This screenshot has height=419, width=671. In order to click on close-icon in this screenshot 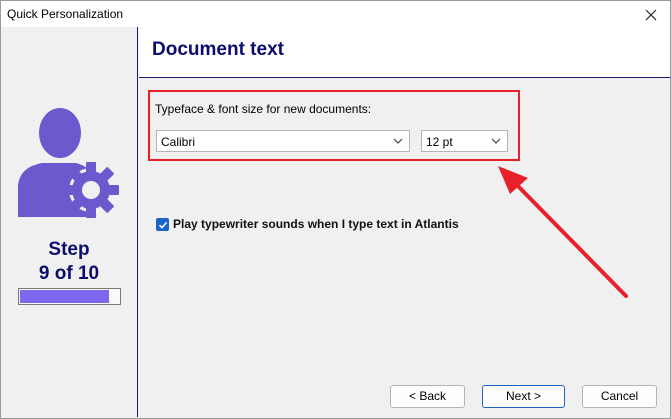, I will do `click(651, 15)`.